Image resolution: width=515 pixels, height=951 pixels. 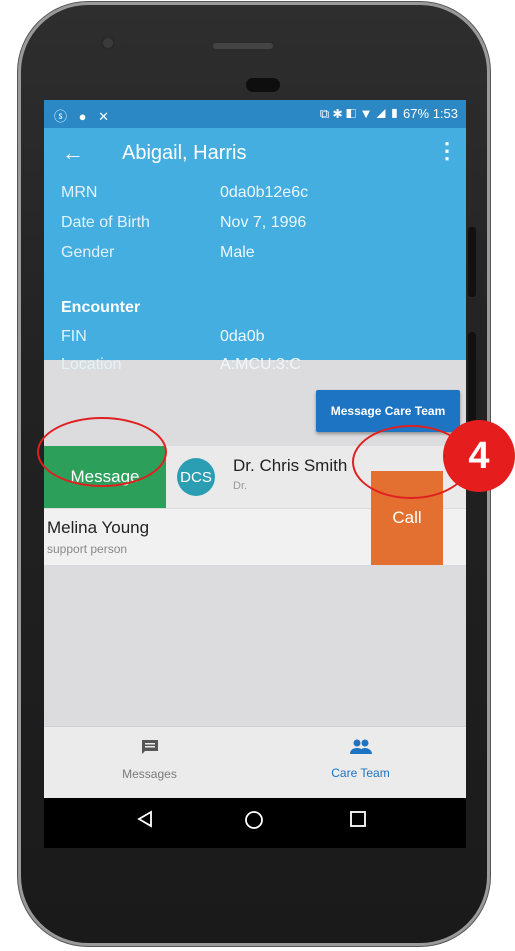 I want to click on tab-care-team: Care Team, so click(x=360, y=762).